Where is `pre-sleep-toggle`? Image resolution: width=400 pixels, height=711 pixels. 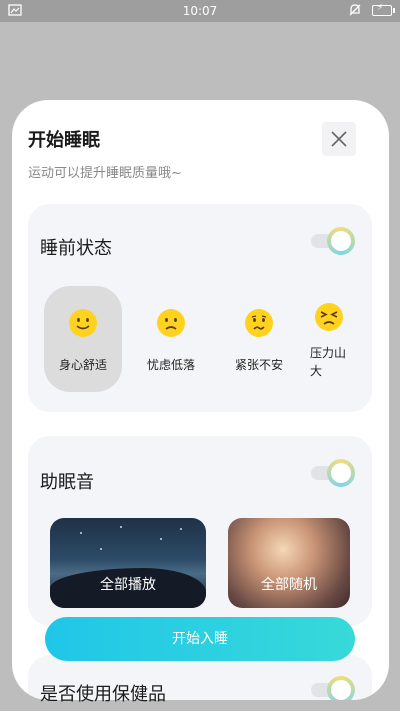
pre-sleep-toggle is located at coordinates (333, 241).